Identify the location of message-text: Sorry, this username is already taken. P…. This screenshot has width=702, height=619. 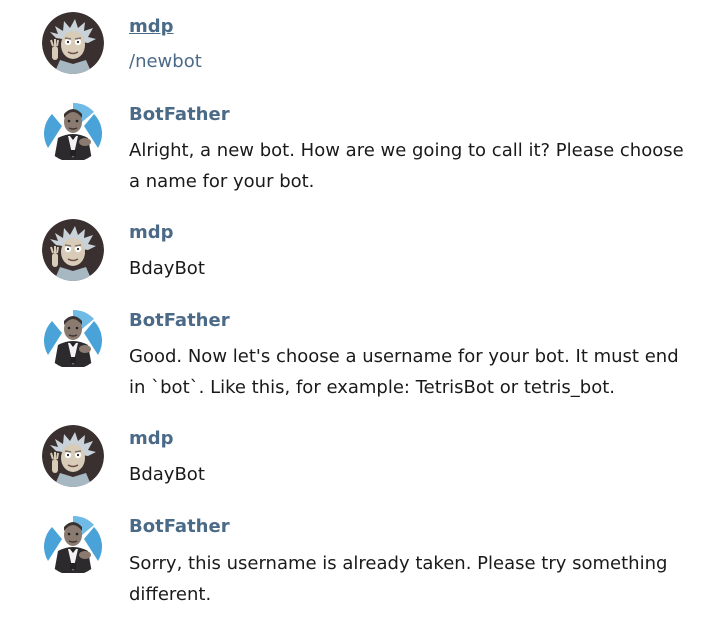
(398, 579).